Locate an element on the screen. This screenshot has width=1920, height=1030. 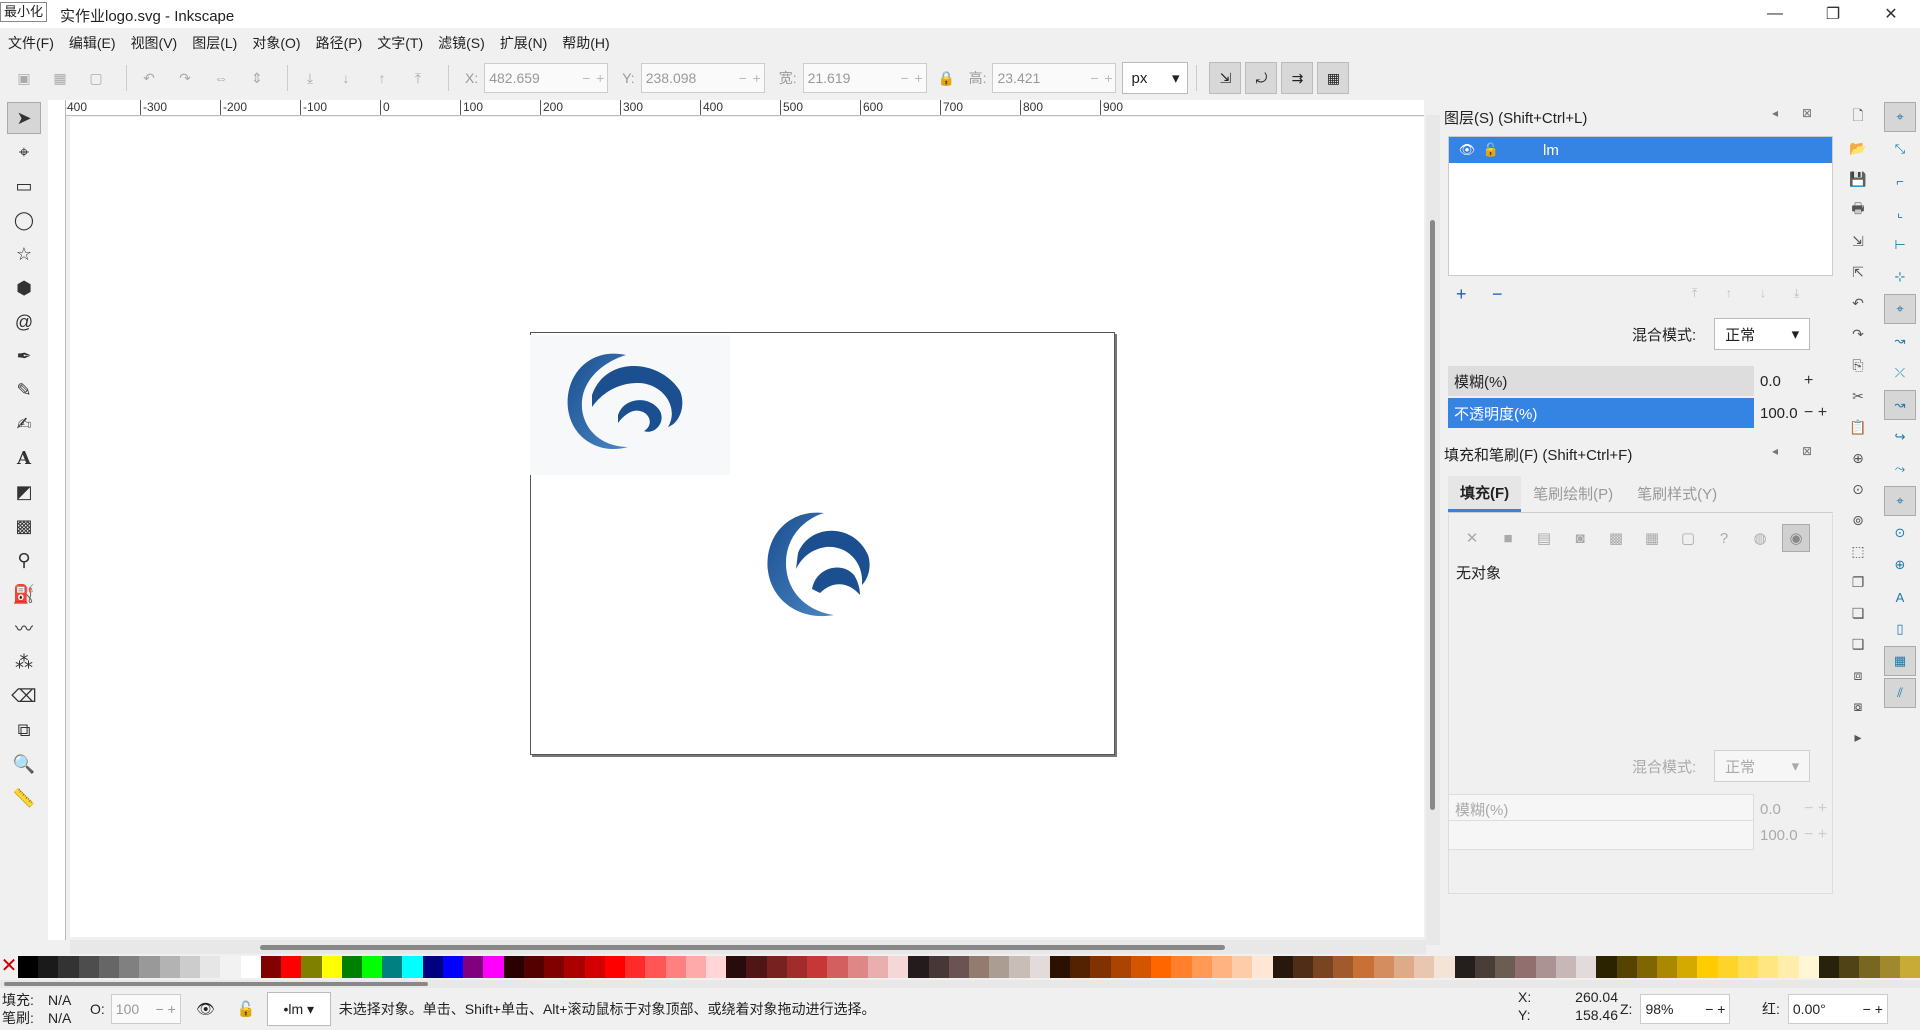
export-icon: ⇱ is located at coordinates (1858, 272).